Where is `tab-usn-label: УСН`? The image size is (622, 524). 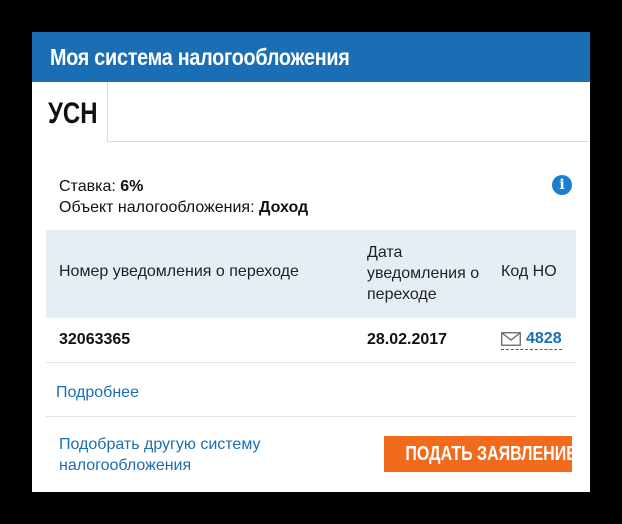 tab-usn-label: УСН is located at coordinates (73, 113).